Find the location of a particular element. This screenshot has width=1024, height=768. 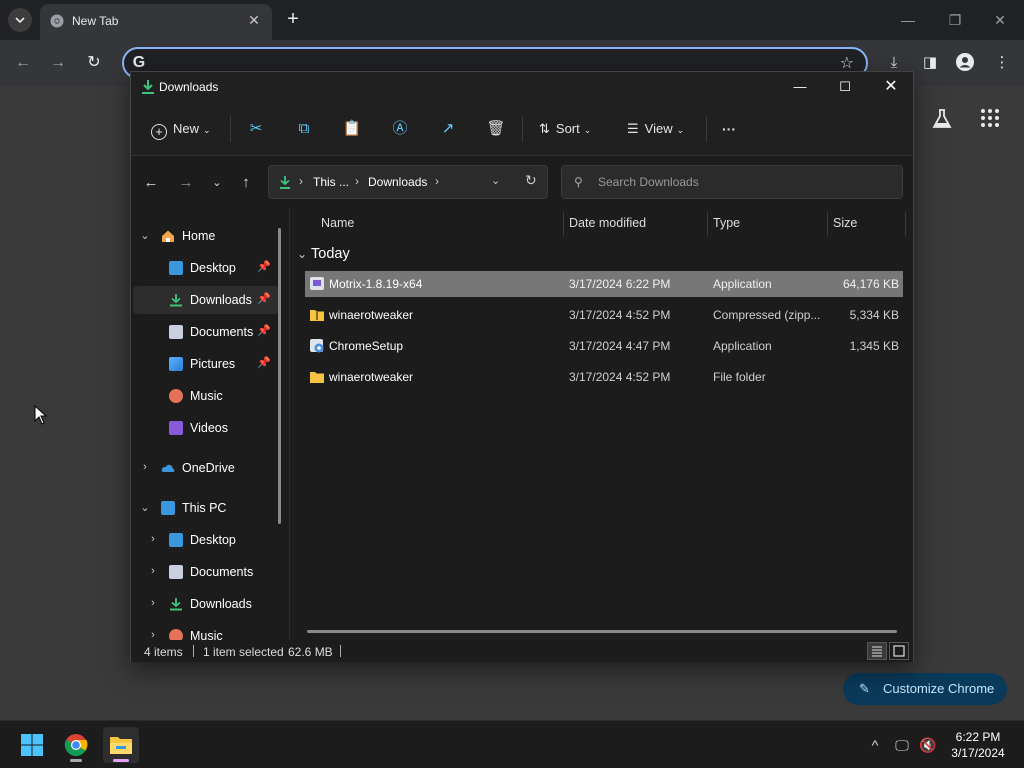

close-tab-icon: ✕ is located at coordinates (254, 20).